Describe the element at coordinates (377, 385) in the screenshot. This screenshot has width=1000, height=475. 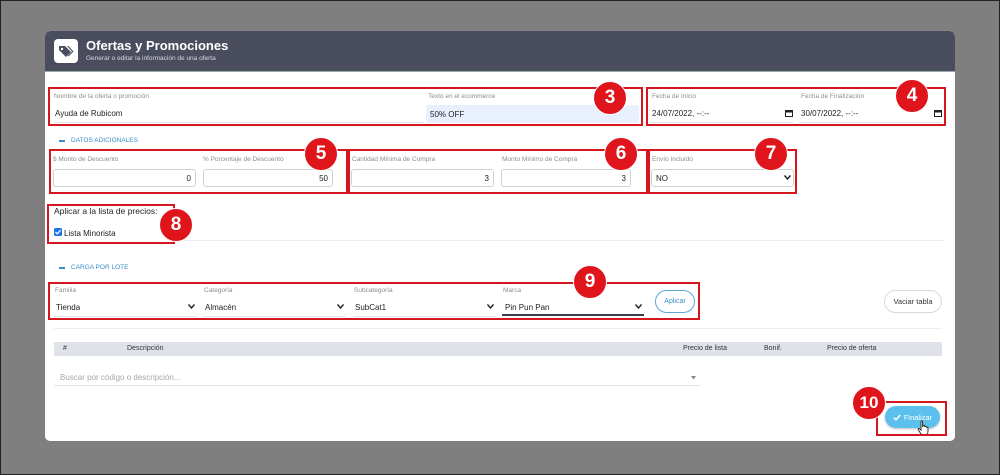
I see `search-underline` at that location.